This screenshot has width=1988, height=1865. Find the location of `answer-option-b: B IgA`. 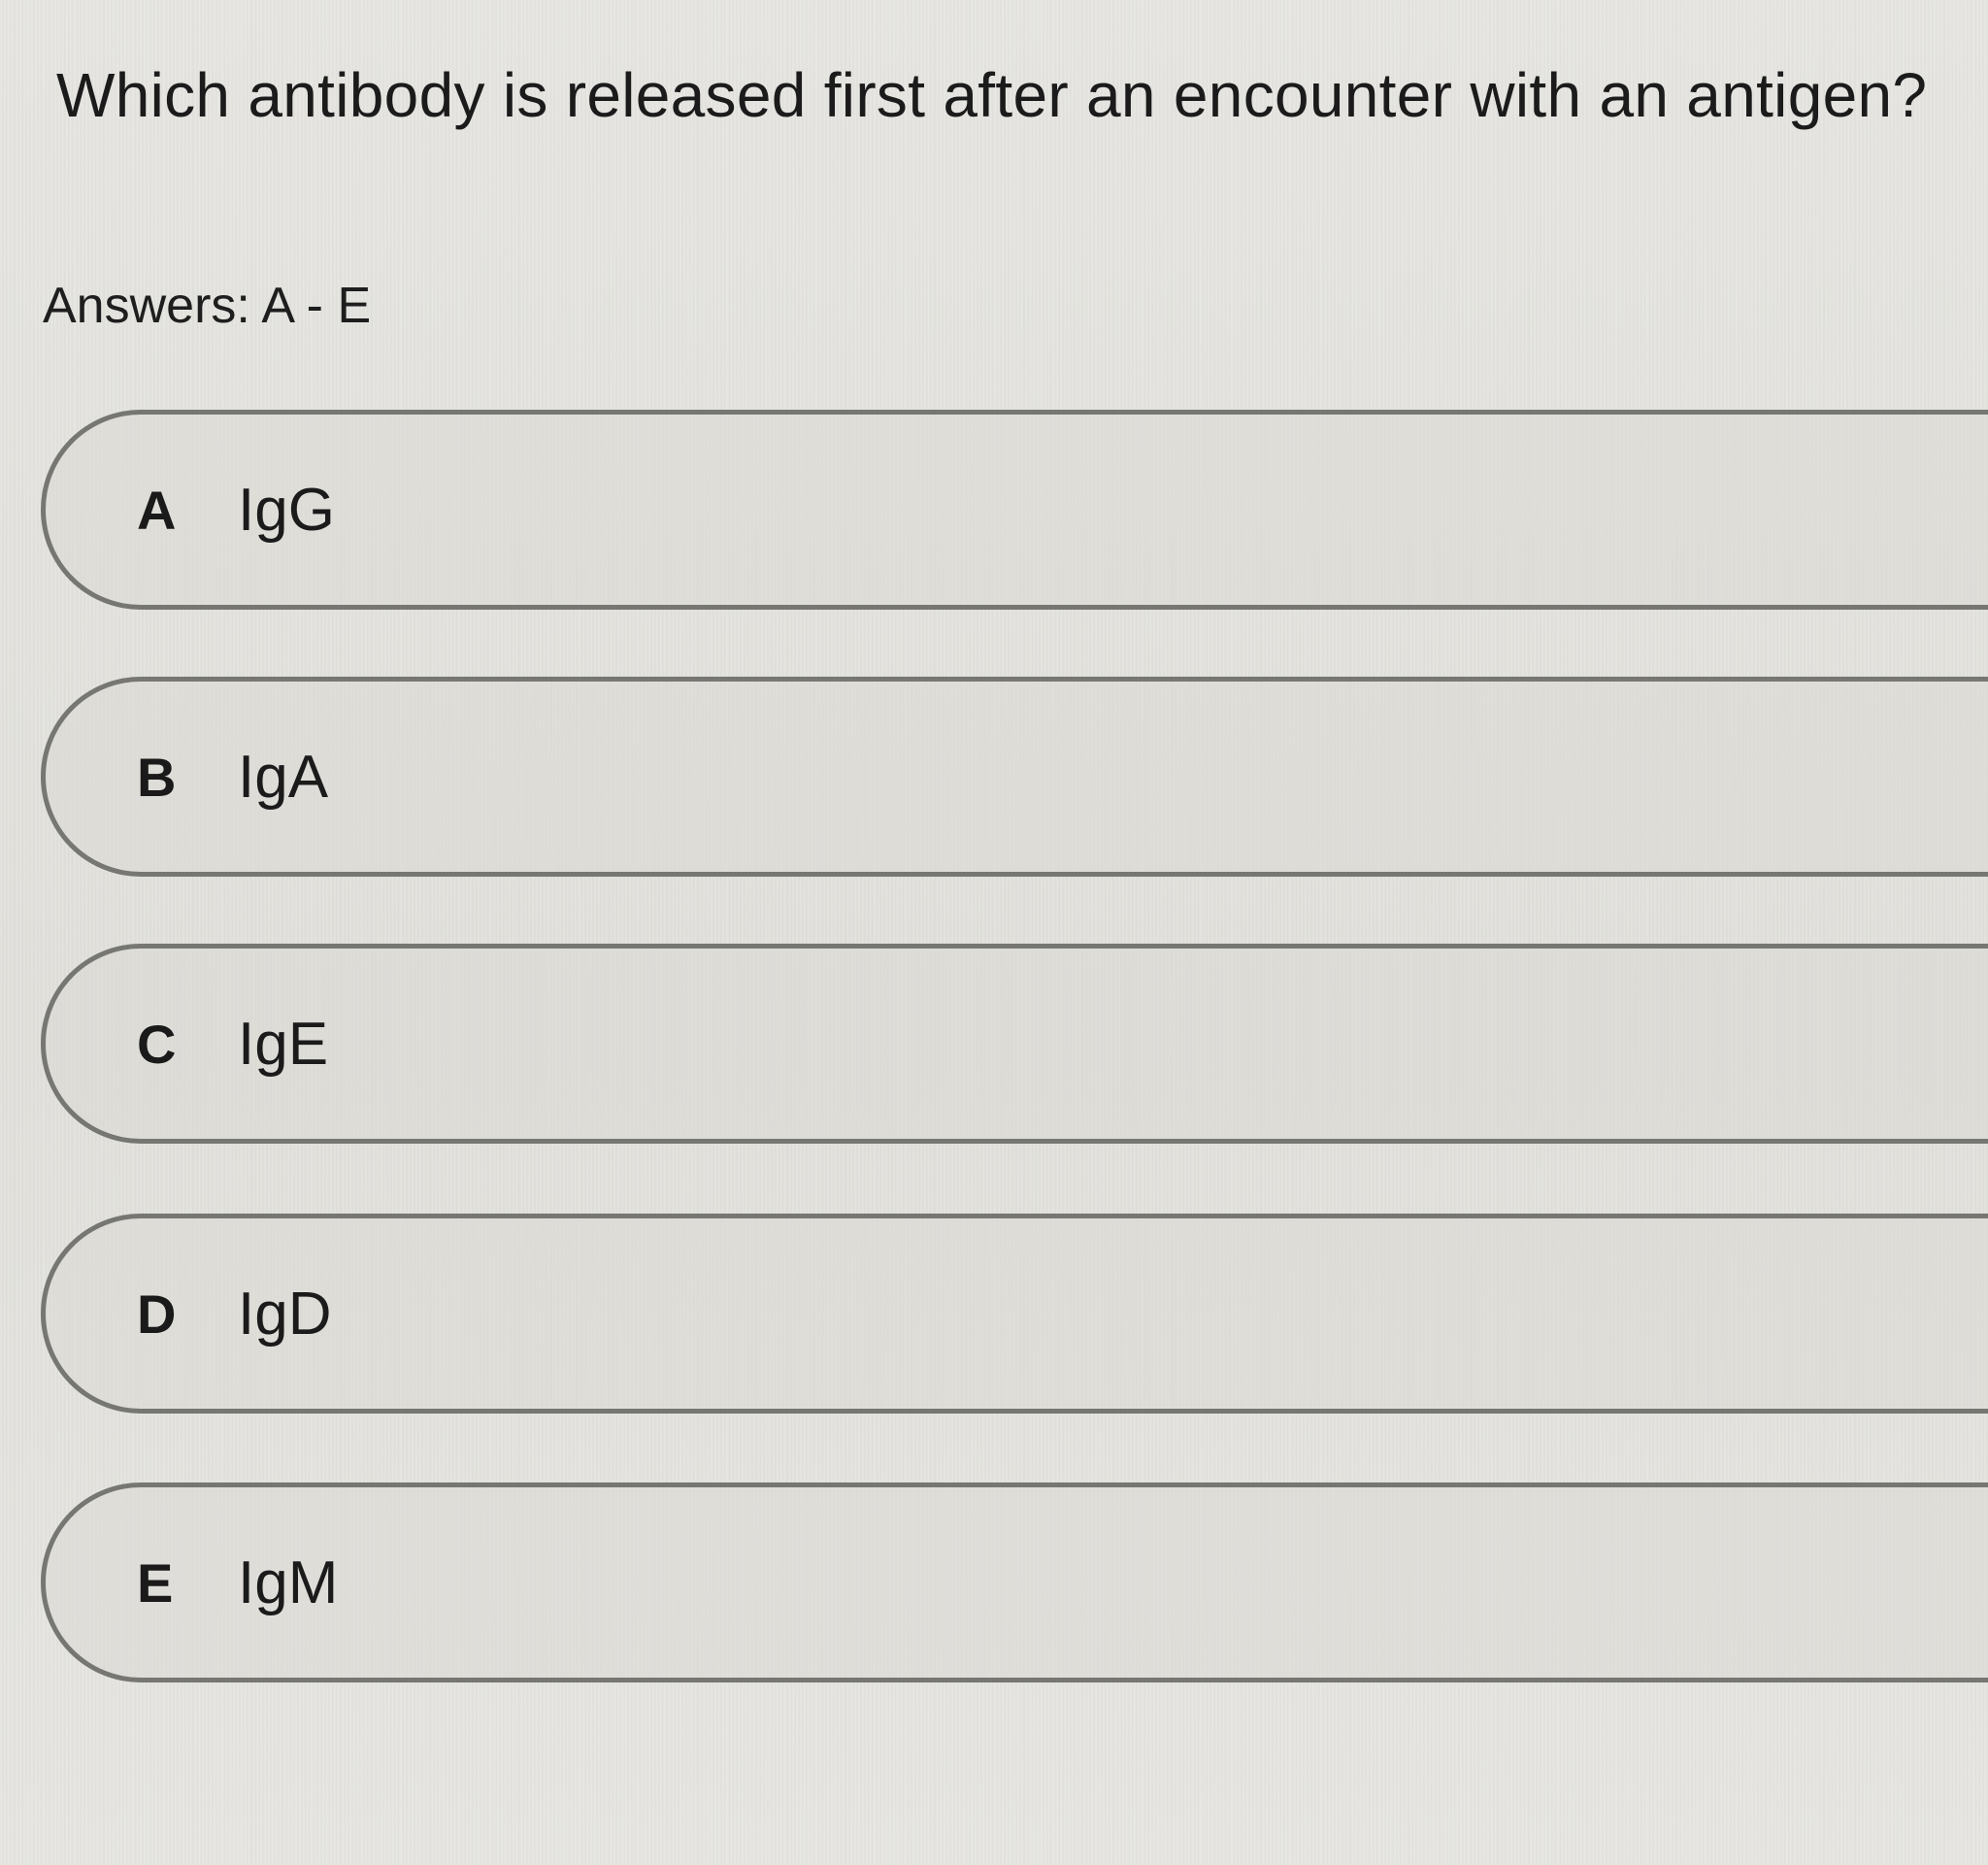

answer-option-b: B IgA is located at coordinates (1014, 777).